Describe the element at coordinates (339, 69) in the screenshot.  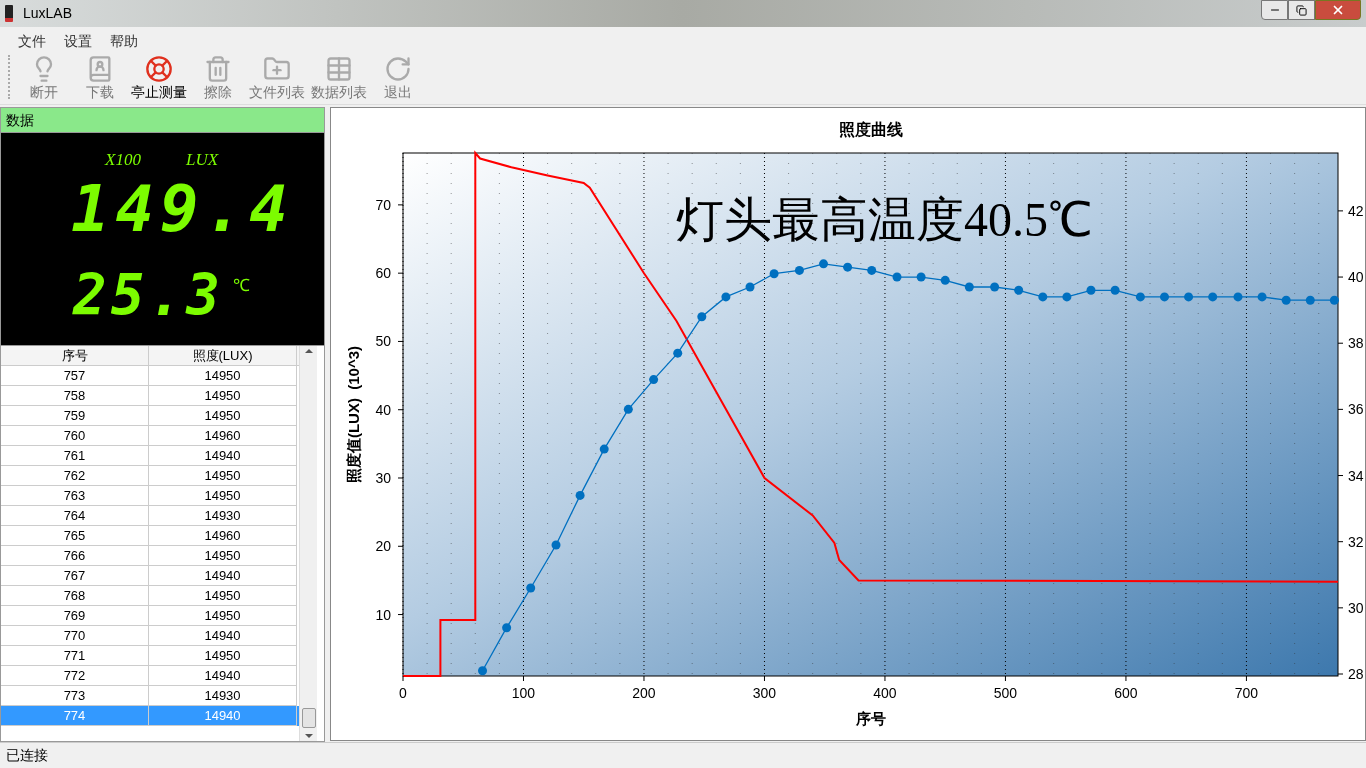
I see `table-icon` at that location.